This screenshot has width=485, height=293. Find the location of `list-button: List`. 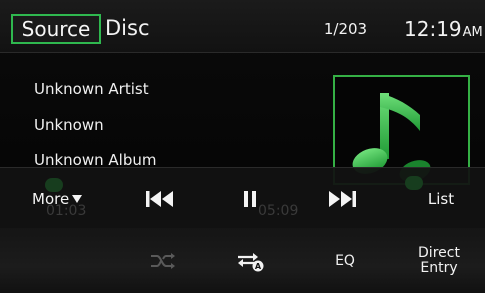

list-button: List is located at coordinates (441, 198).